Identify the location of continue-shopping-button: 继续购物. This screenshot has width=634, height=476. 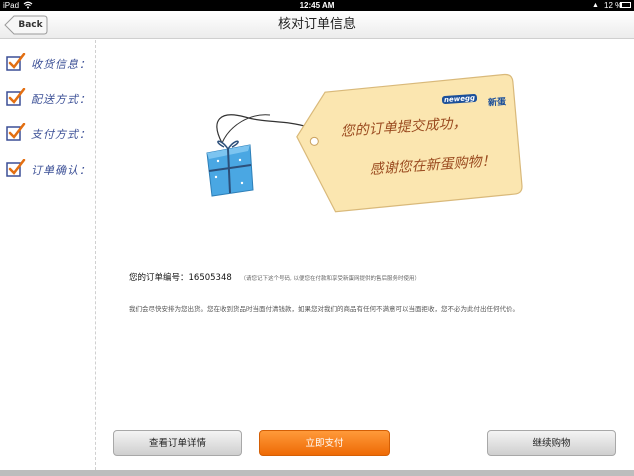
(551, 443).